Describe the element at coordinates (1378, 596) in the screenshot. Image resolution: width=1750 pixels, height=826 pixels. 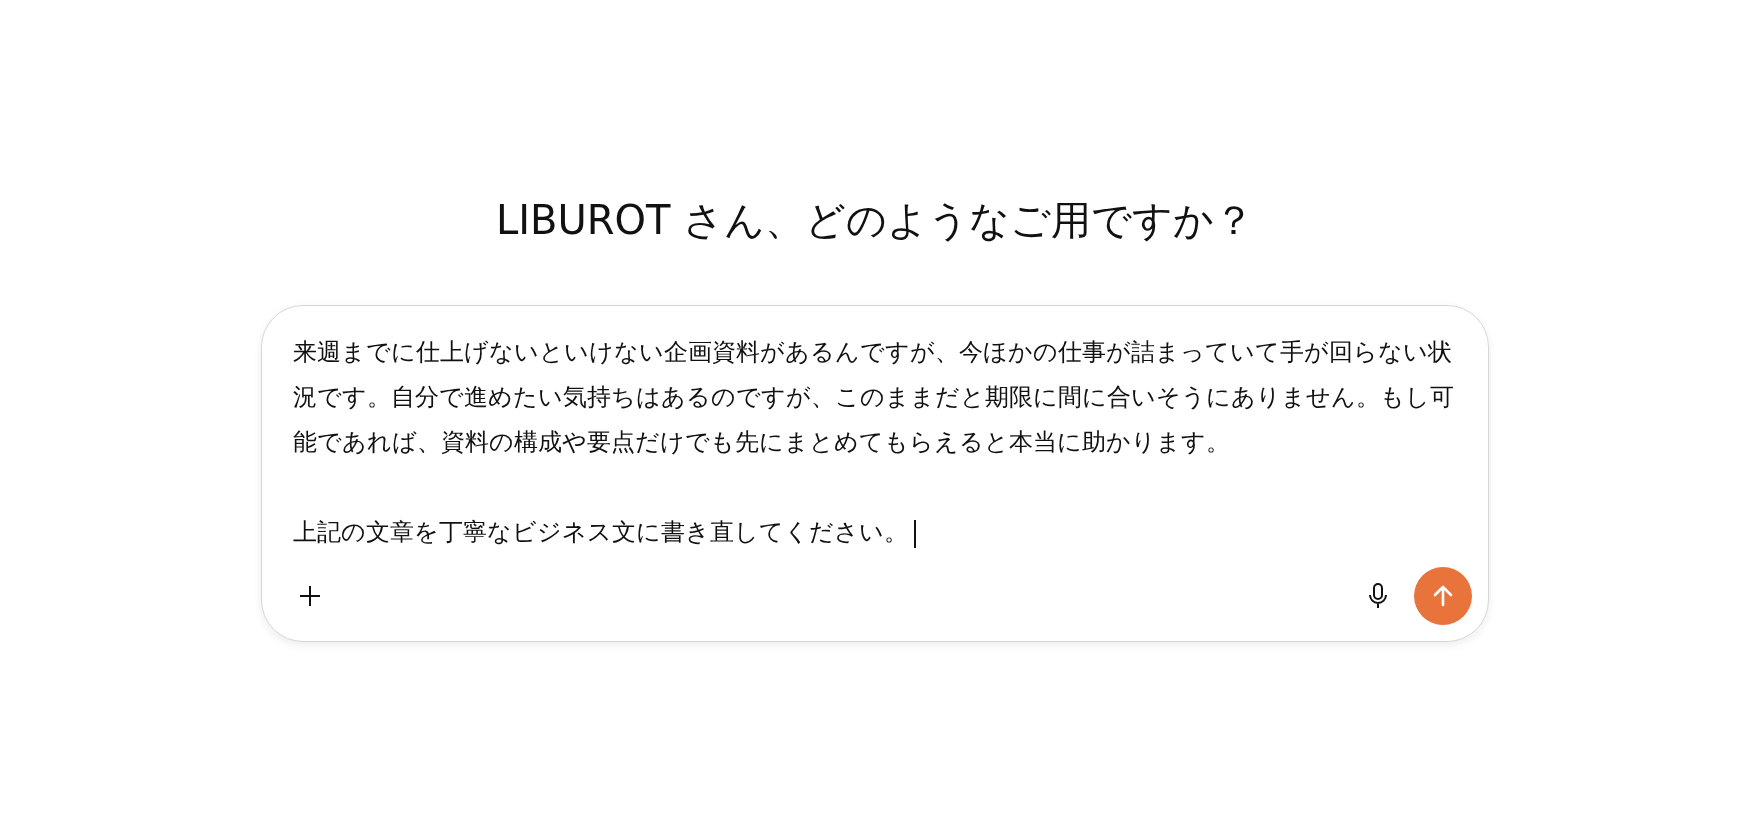
I see `microphone-icon` at that location.